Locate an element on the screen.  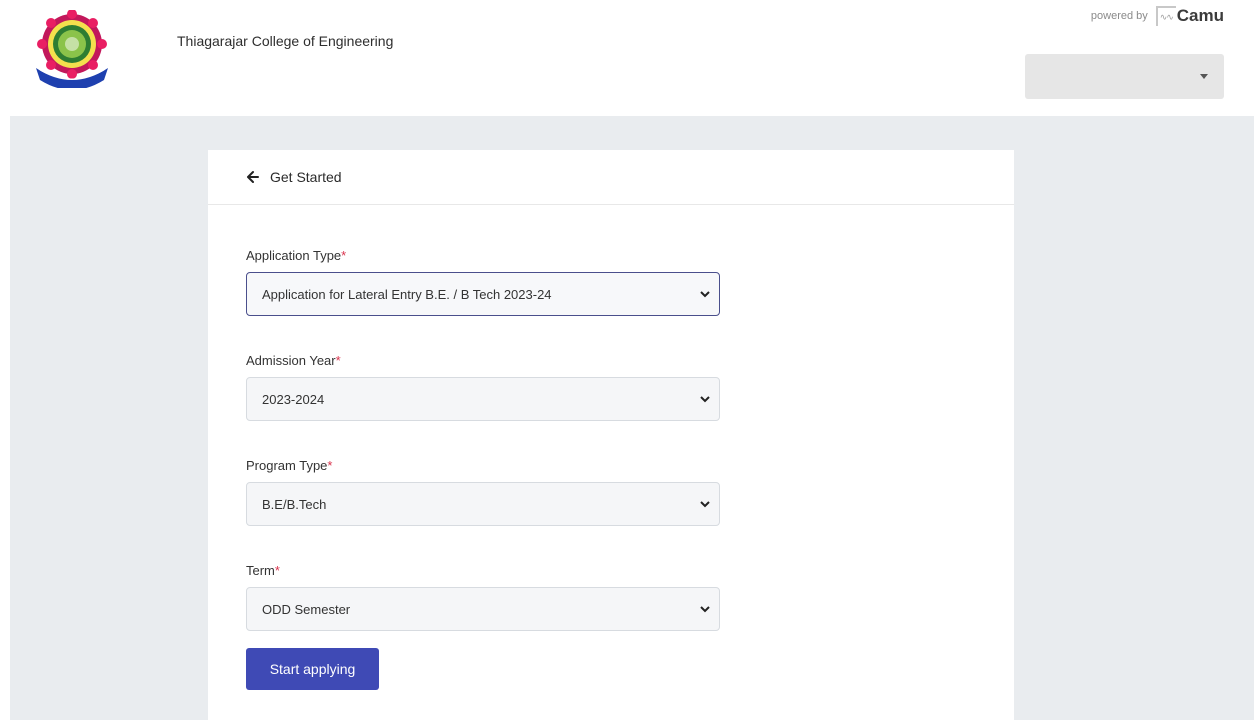
powered-by-label: powered by is located at coordinates (1119, 16).